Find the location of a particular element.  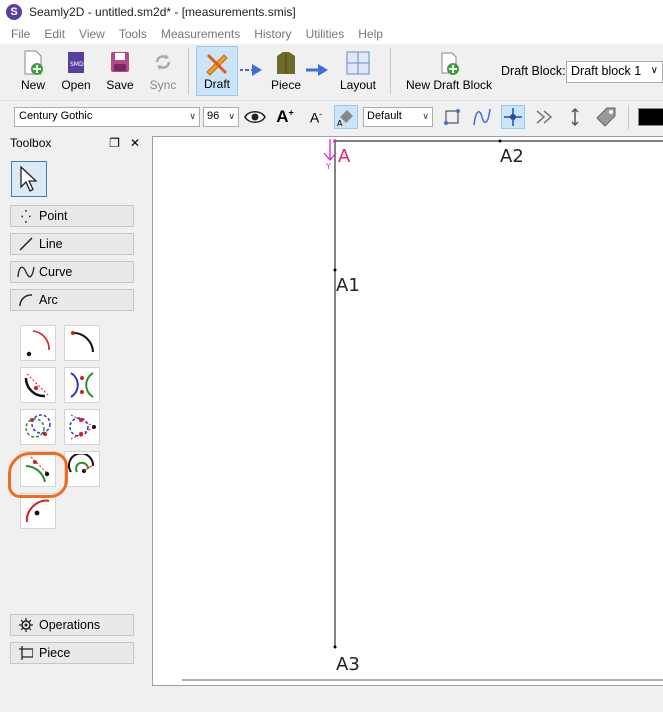

elliptical-arc-icon is located at coordinates (37, 511).